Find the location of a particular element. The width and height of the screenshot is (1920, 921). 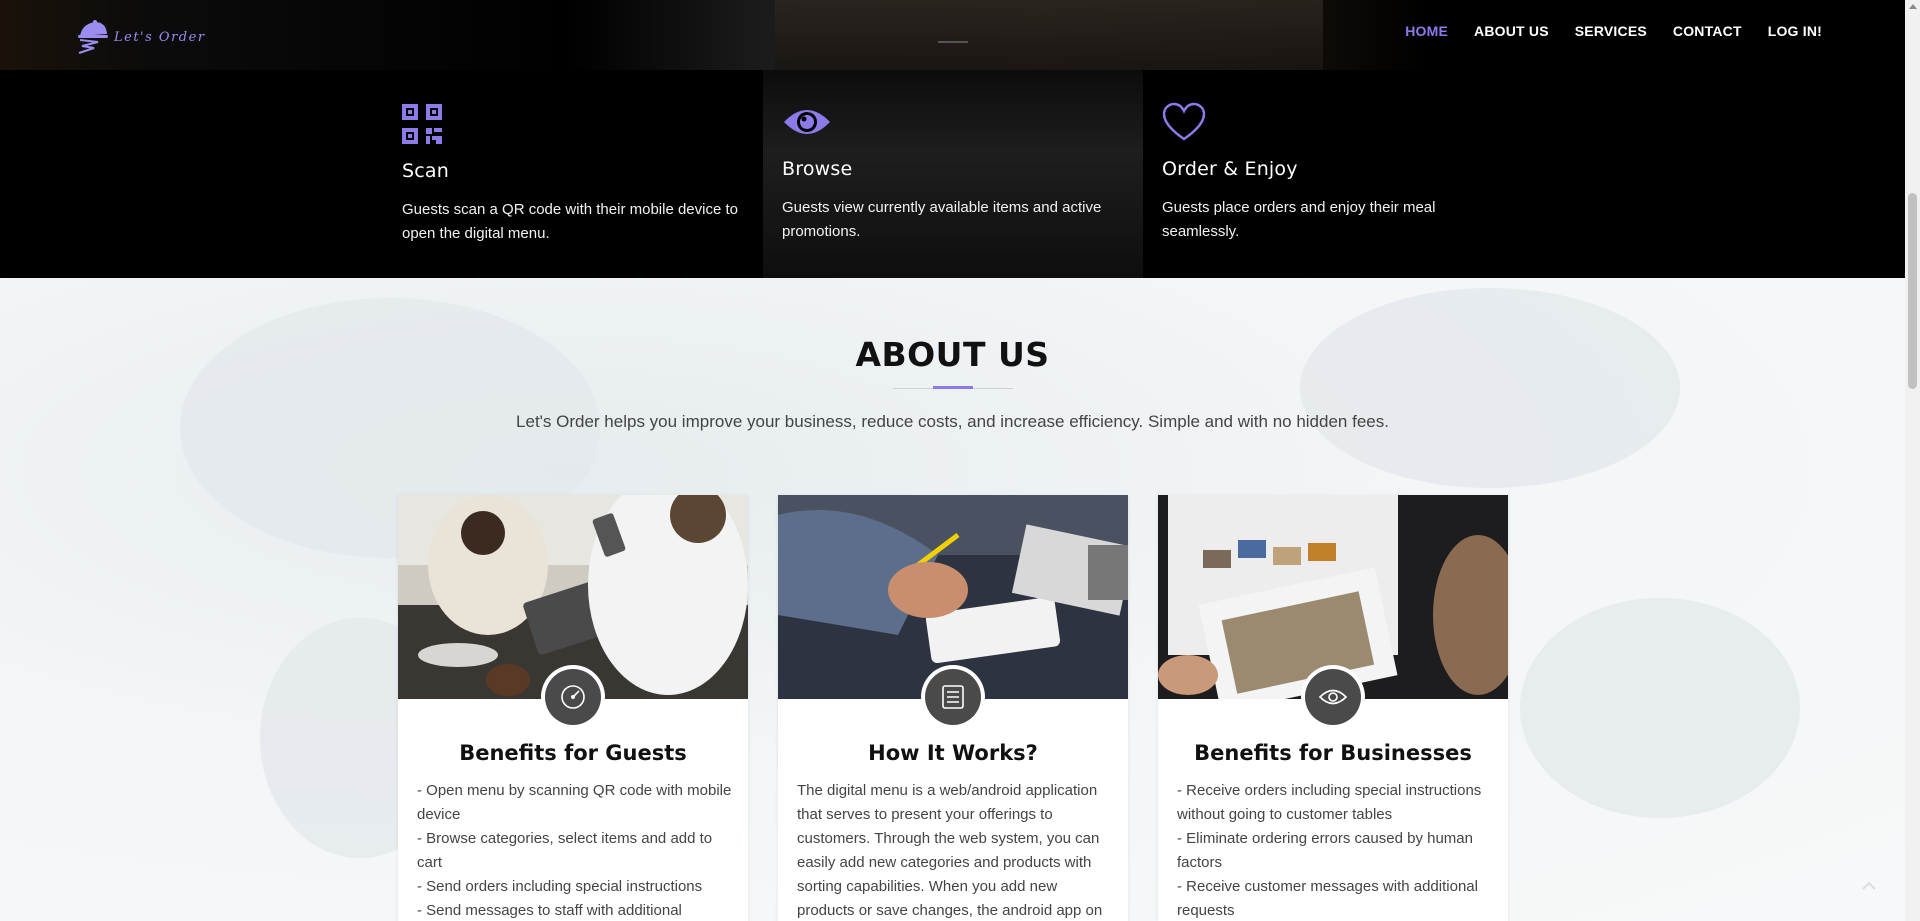

title-accent is located at coordinates (953, 387).